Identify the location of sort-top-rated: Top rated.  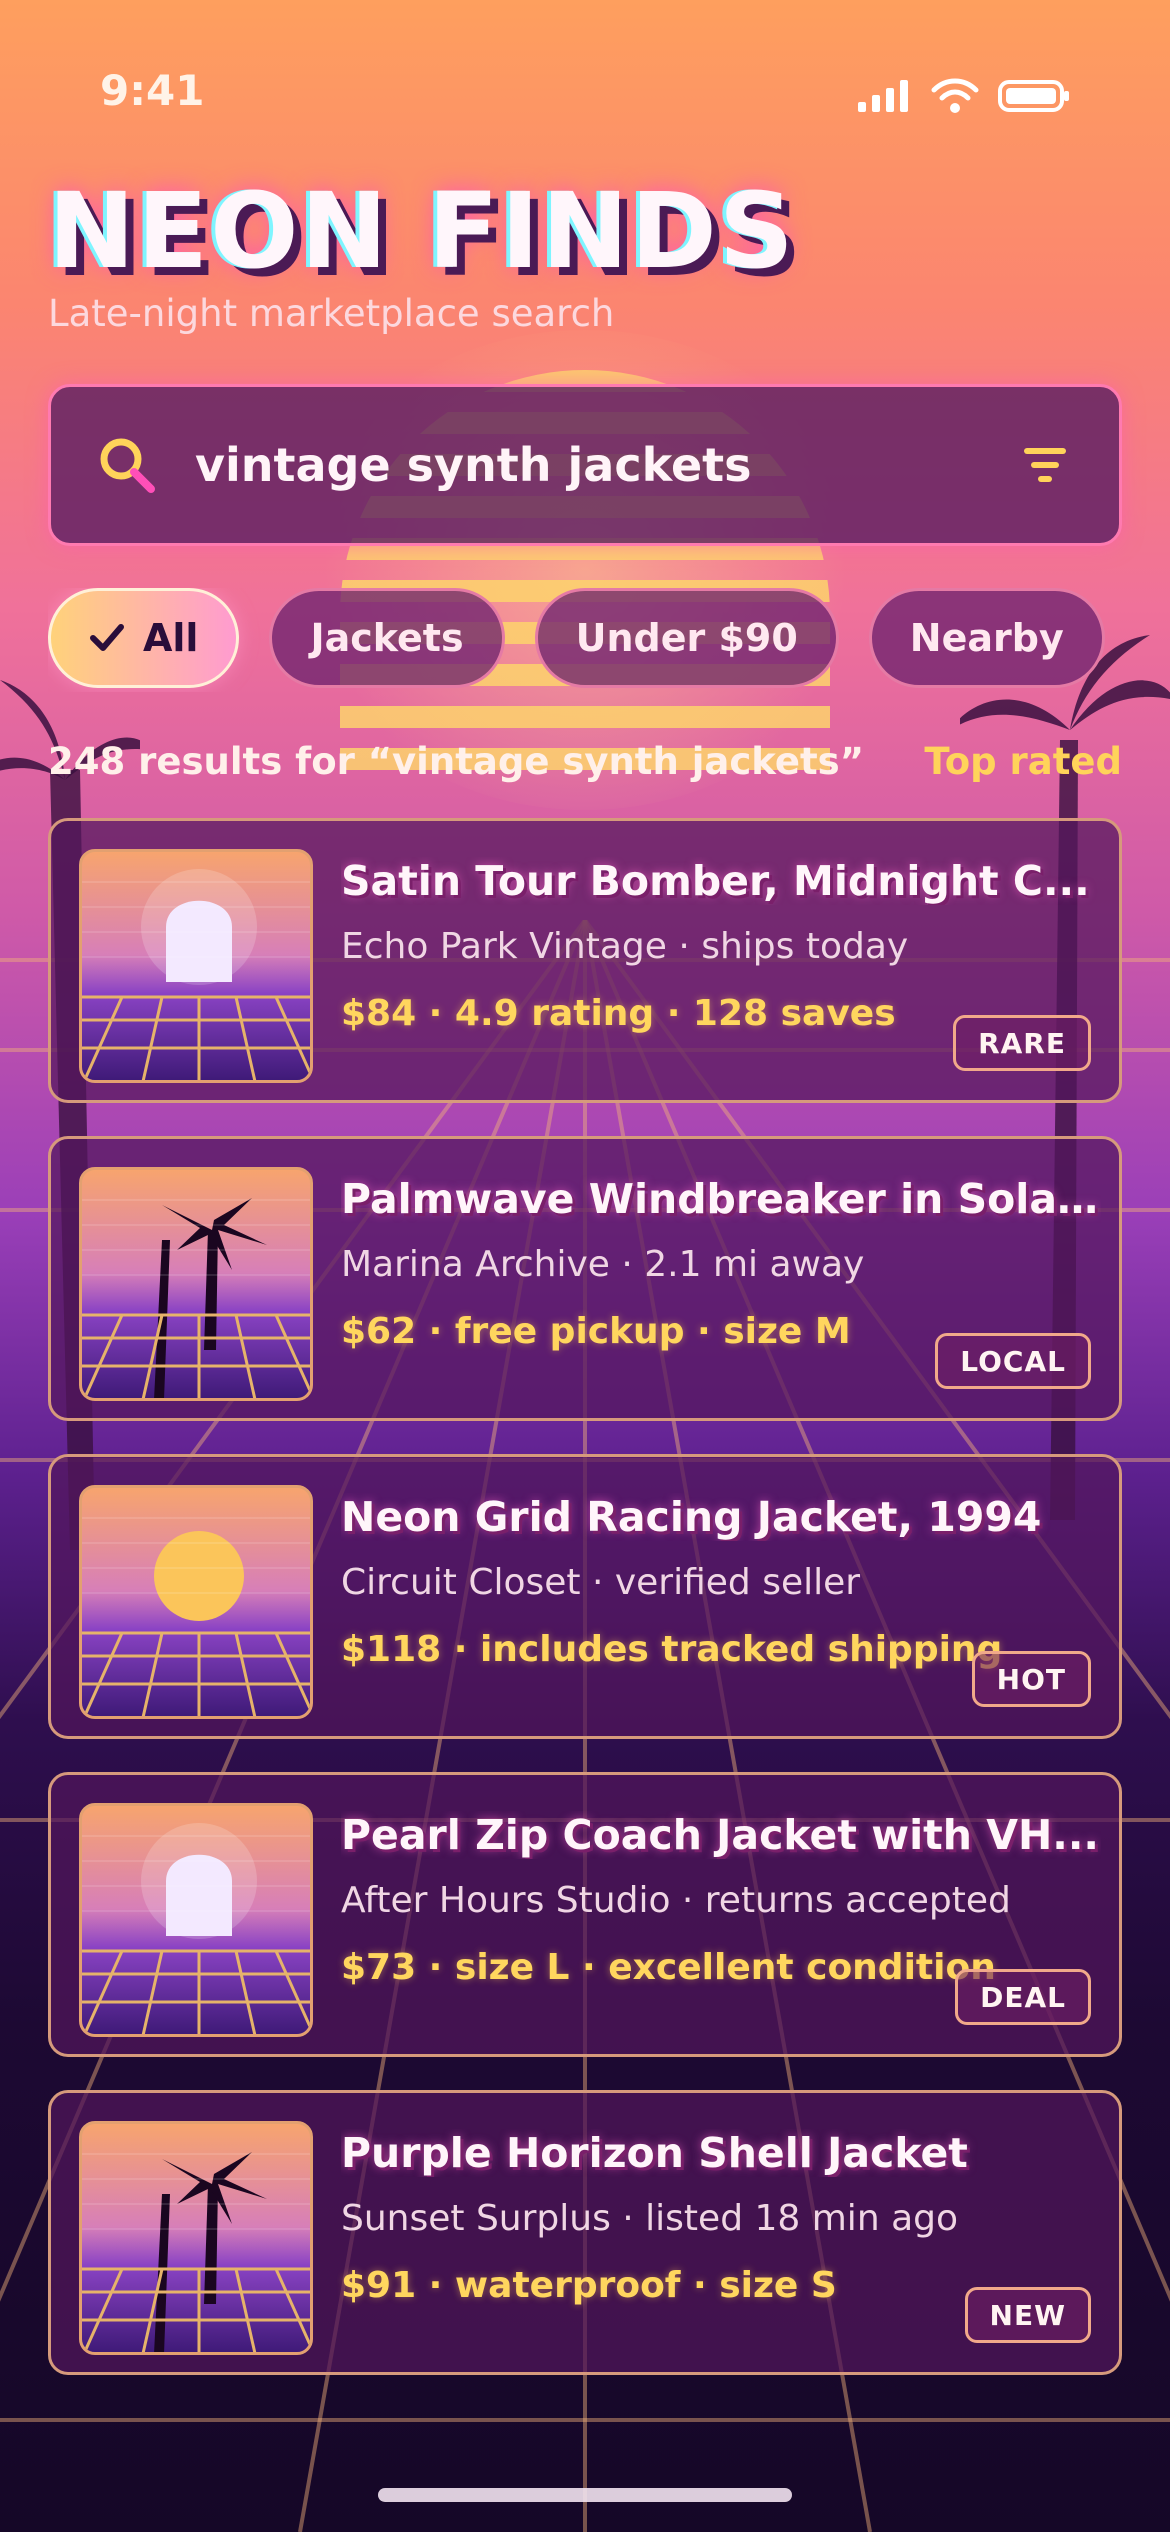
(1023, 761).